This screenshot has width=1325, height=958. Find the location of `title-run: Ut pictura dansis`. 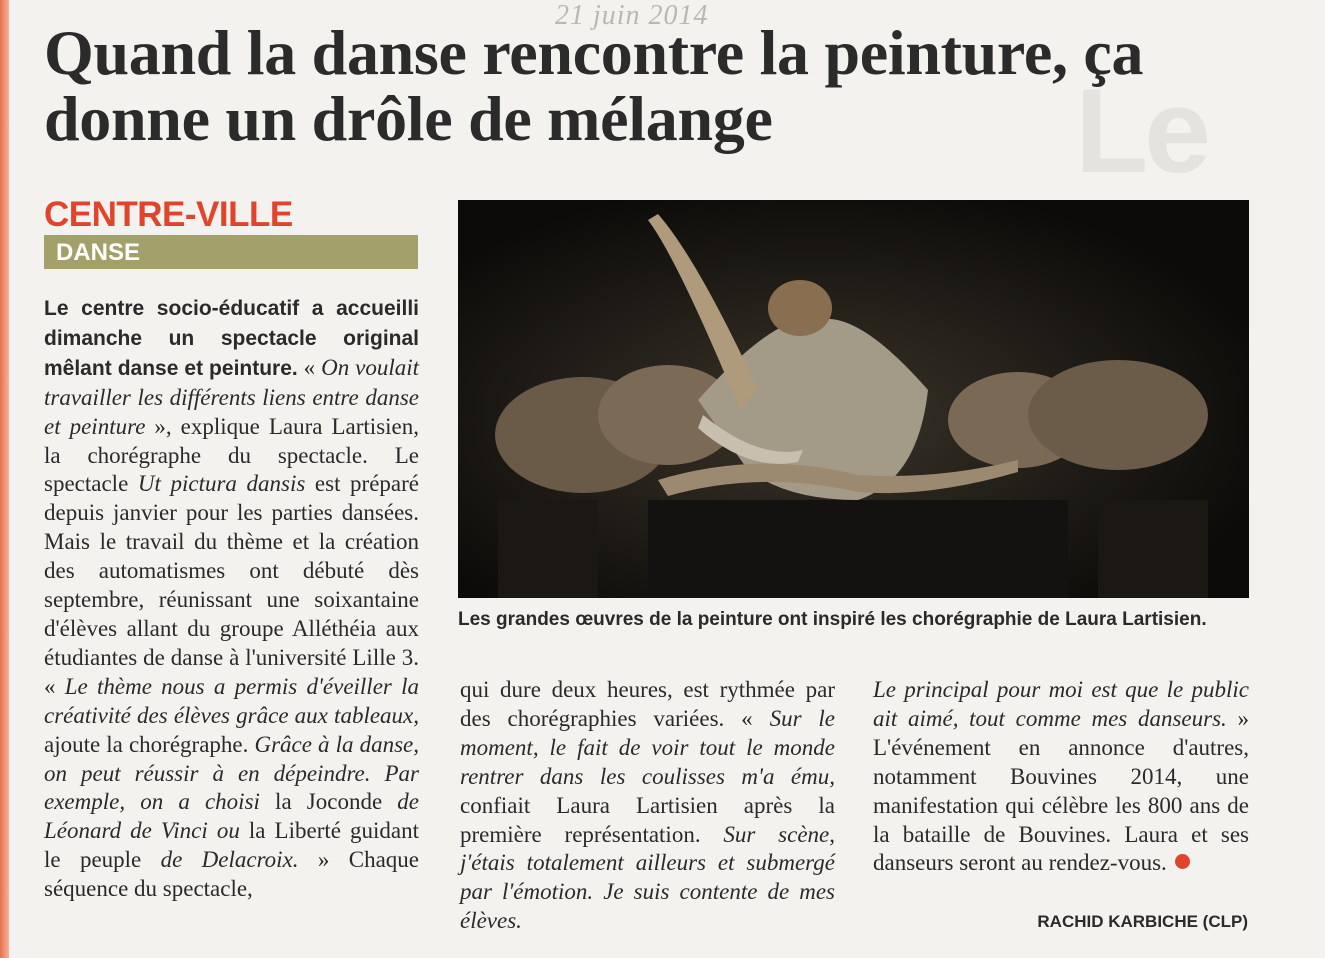

title-run: Ut pictura dansis is located at coordinates (221, 484).